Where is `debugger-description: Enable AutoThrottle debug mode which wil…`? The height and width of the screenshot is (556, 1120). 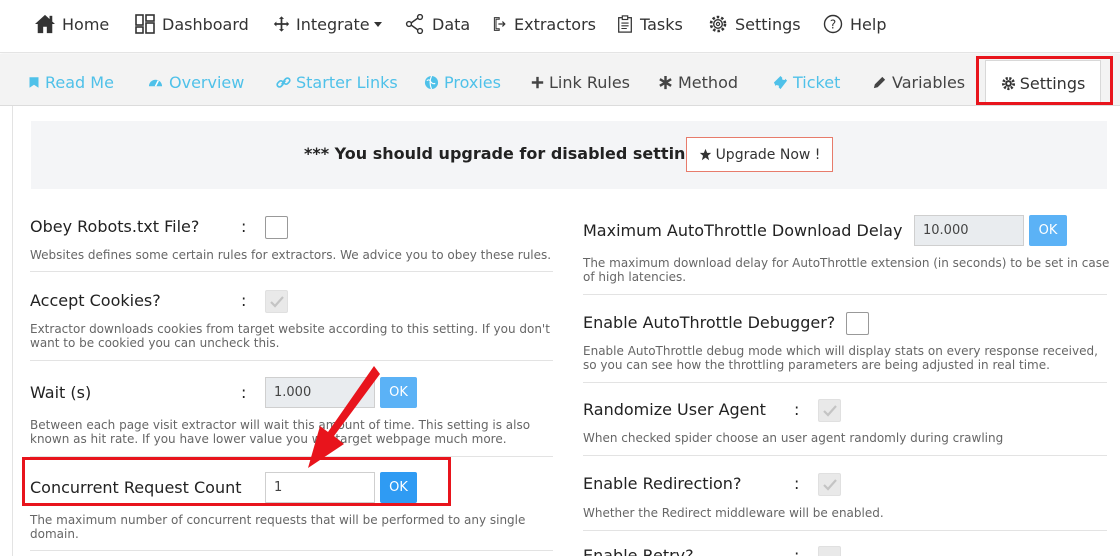 debugger-description: Enable AutoThrottle debug mode which wil… is located at coordinates (840, 358).